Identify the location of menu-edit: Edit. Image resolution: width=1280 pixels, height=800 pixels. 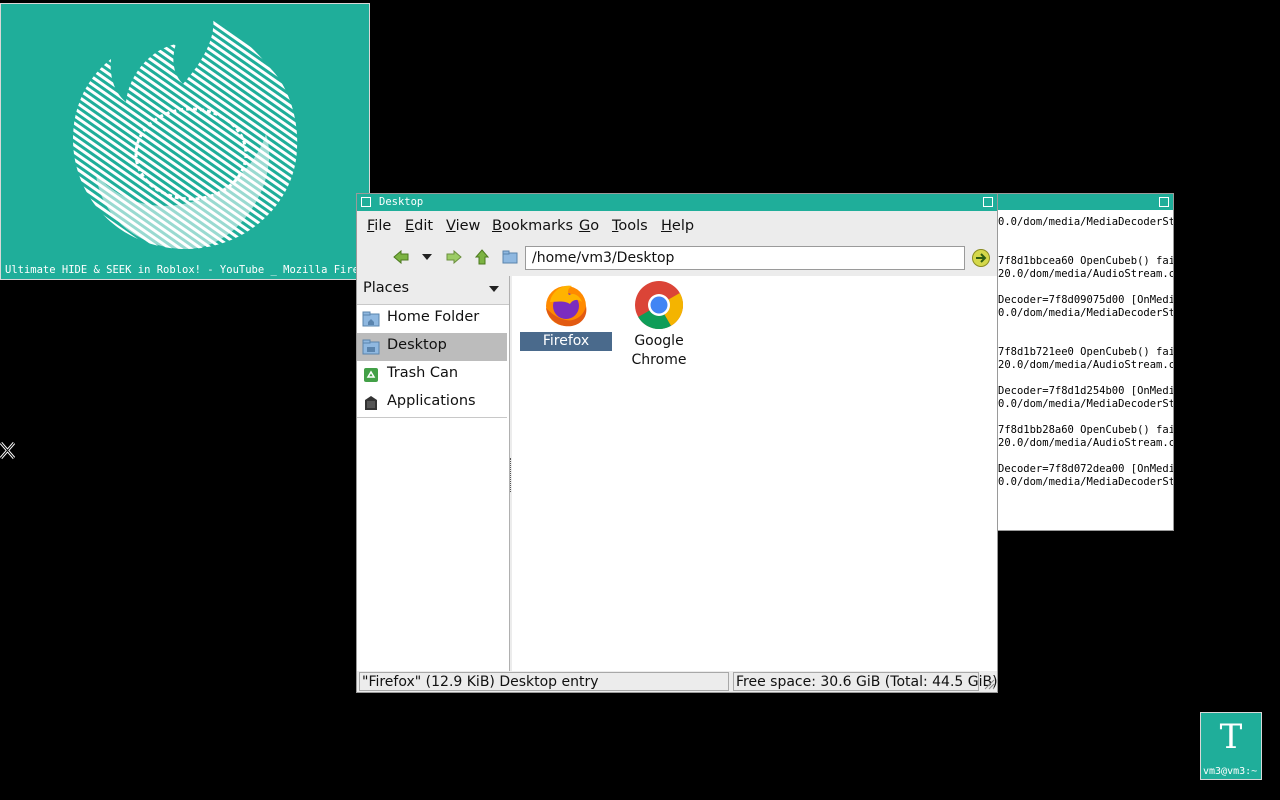
(419, 226).